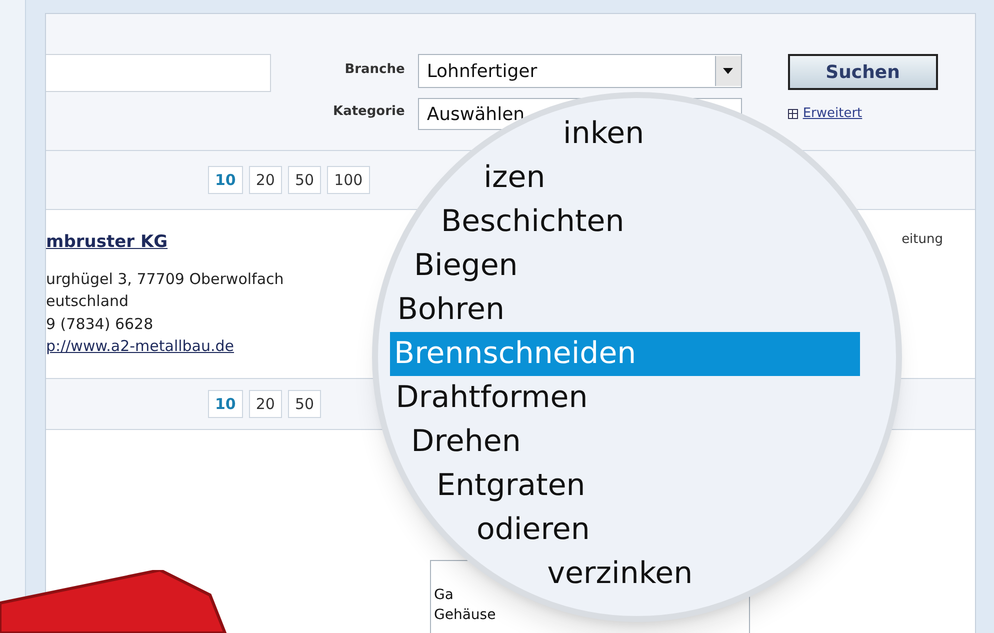 The height and width of the screenshot is (633, 994). Describe the element at coordinates (369, 112) in the screenshot. I see `field-label: Kategorie` at that location.